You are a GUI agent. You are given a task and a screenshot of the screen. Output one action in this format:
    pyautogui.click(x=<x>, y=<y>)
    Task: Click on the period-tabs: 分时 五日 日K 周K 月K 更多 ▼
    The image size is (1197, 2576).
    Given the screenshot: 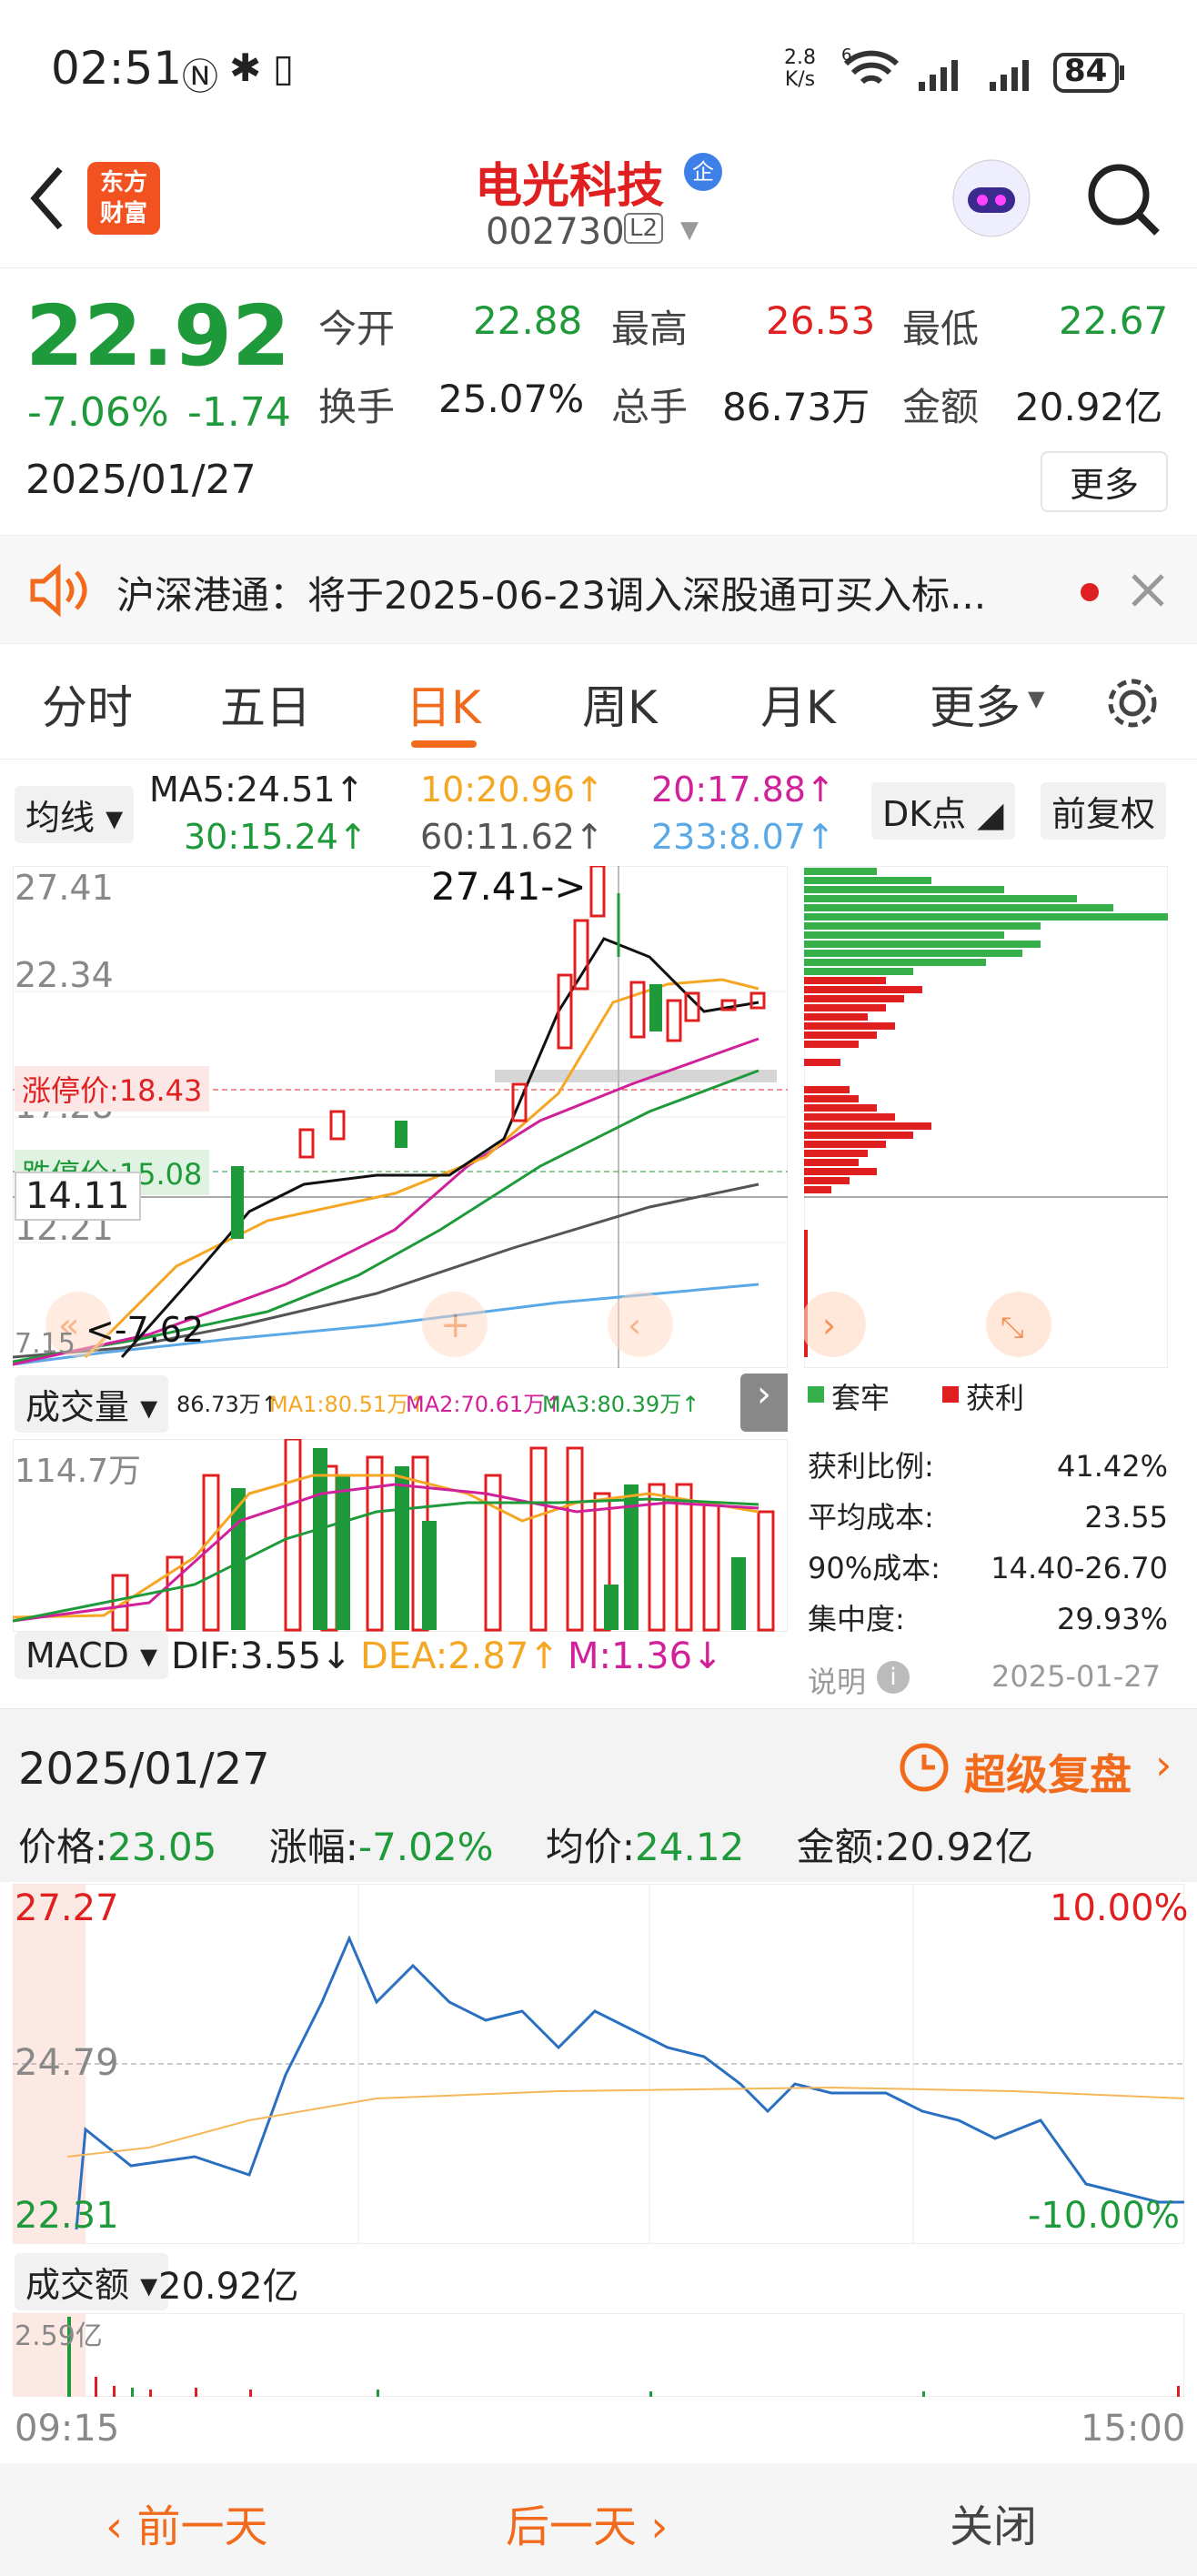 What is the action you would take?
    pyautogui.click(x=598, y=703)
    